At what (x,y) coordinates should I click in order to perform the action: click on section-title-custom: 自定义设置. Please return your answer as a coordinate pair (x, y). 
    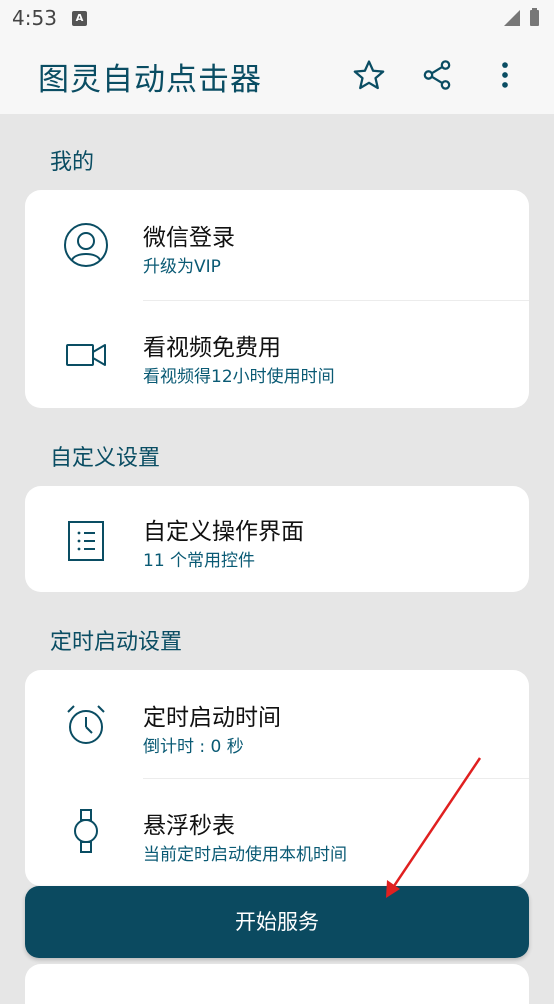
    Looking at the image, I should click on (105, 458).